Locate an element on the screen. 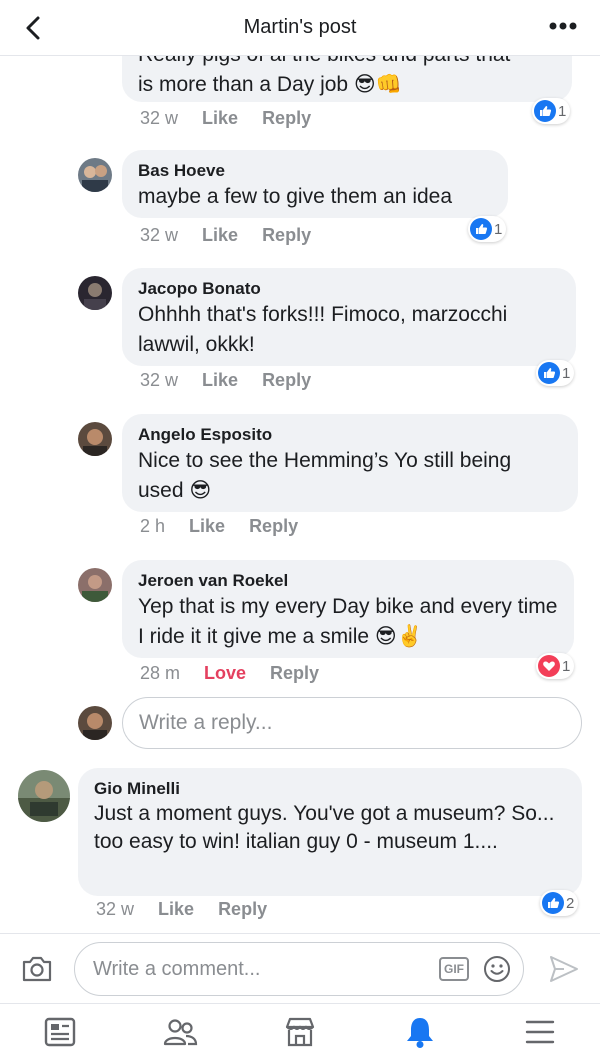 The height and width of the screenshot is (1060, 600). tab-friends is located at coordinates (180, 1032).